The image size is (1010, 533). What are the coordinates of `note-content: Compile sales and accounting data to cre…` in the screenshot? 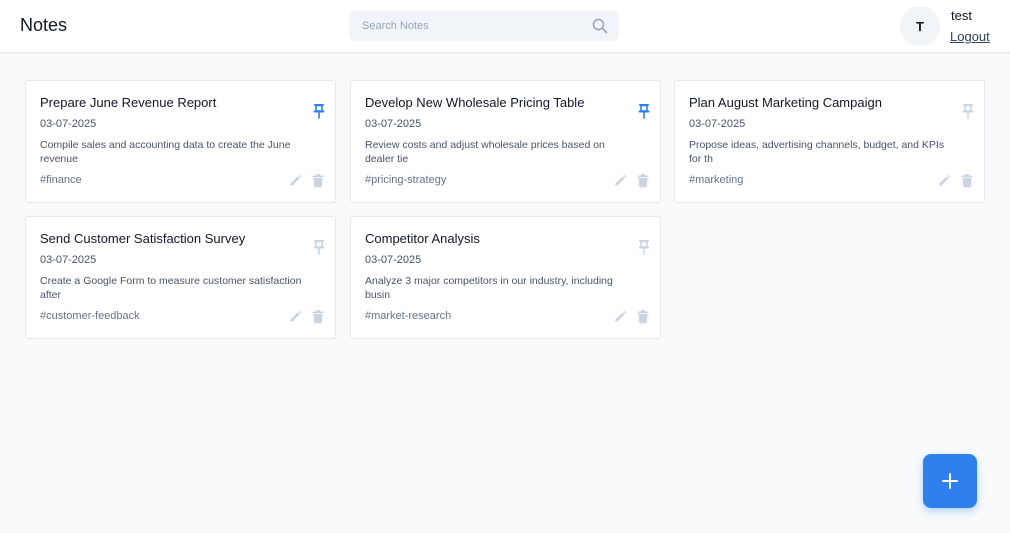 It's located at (165, 152).